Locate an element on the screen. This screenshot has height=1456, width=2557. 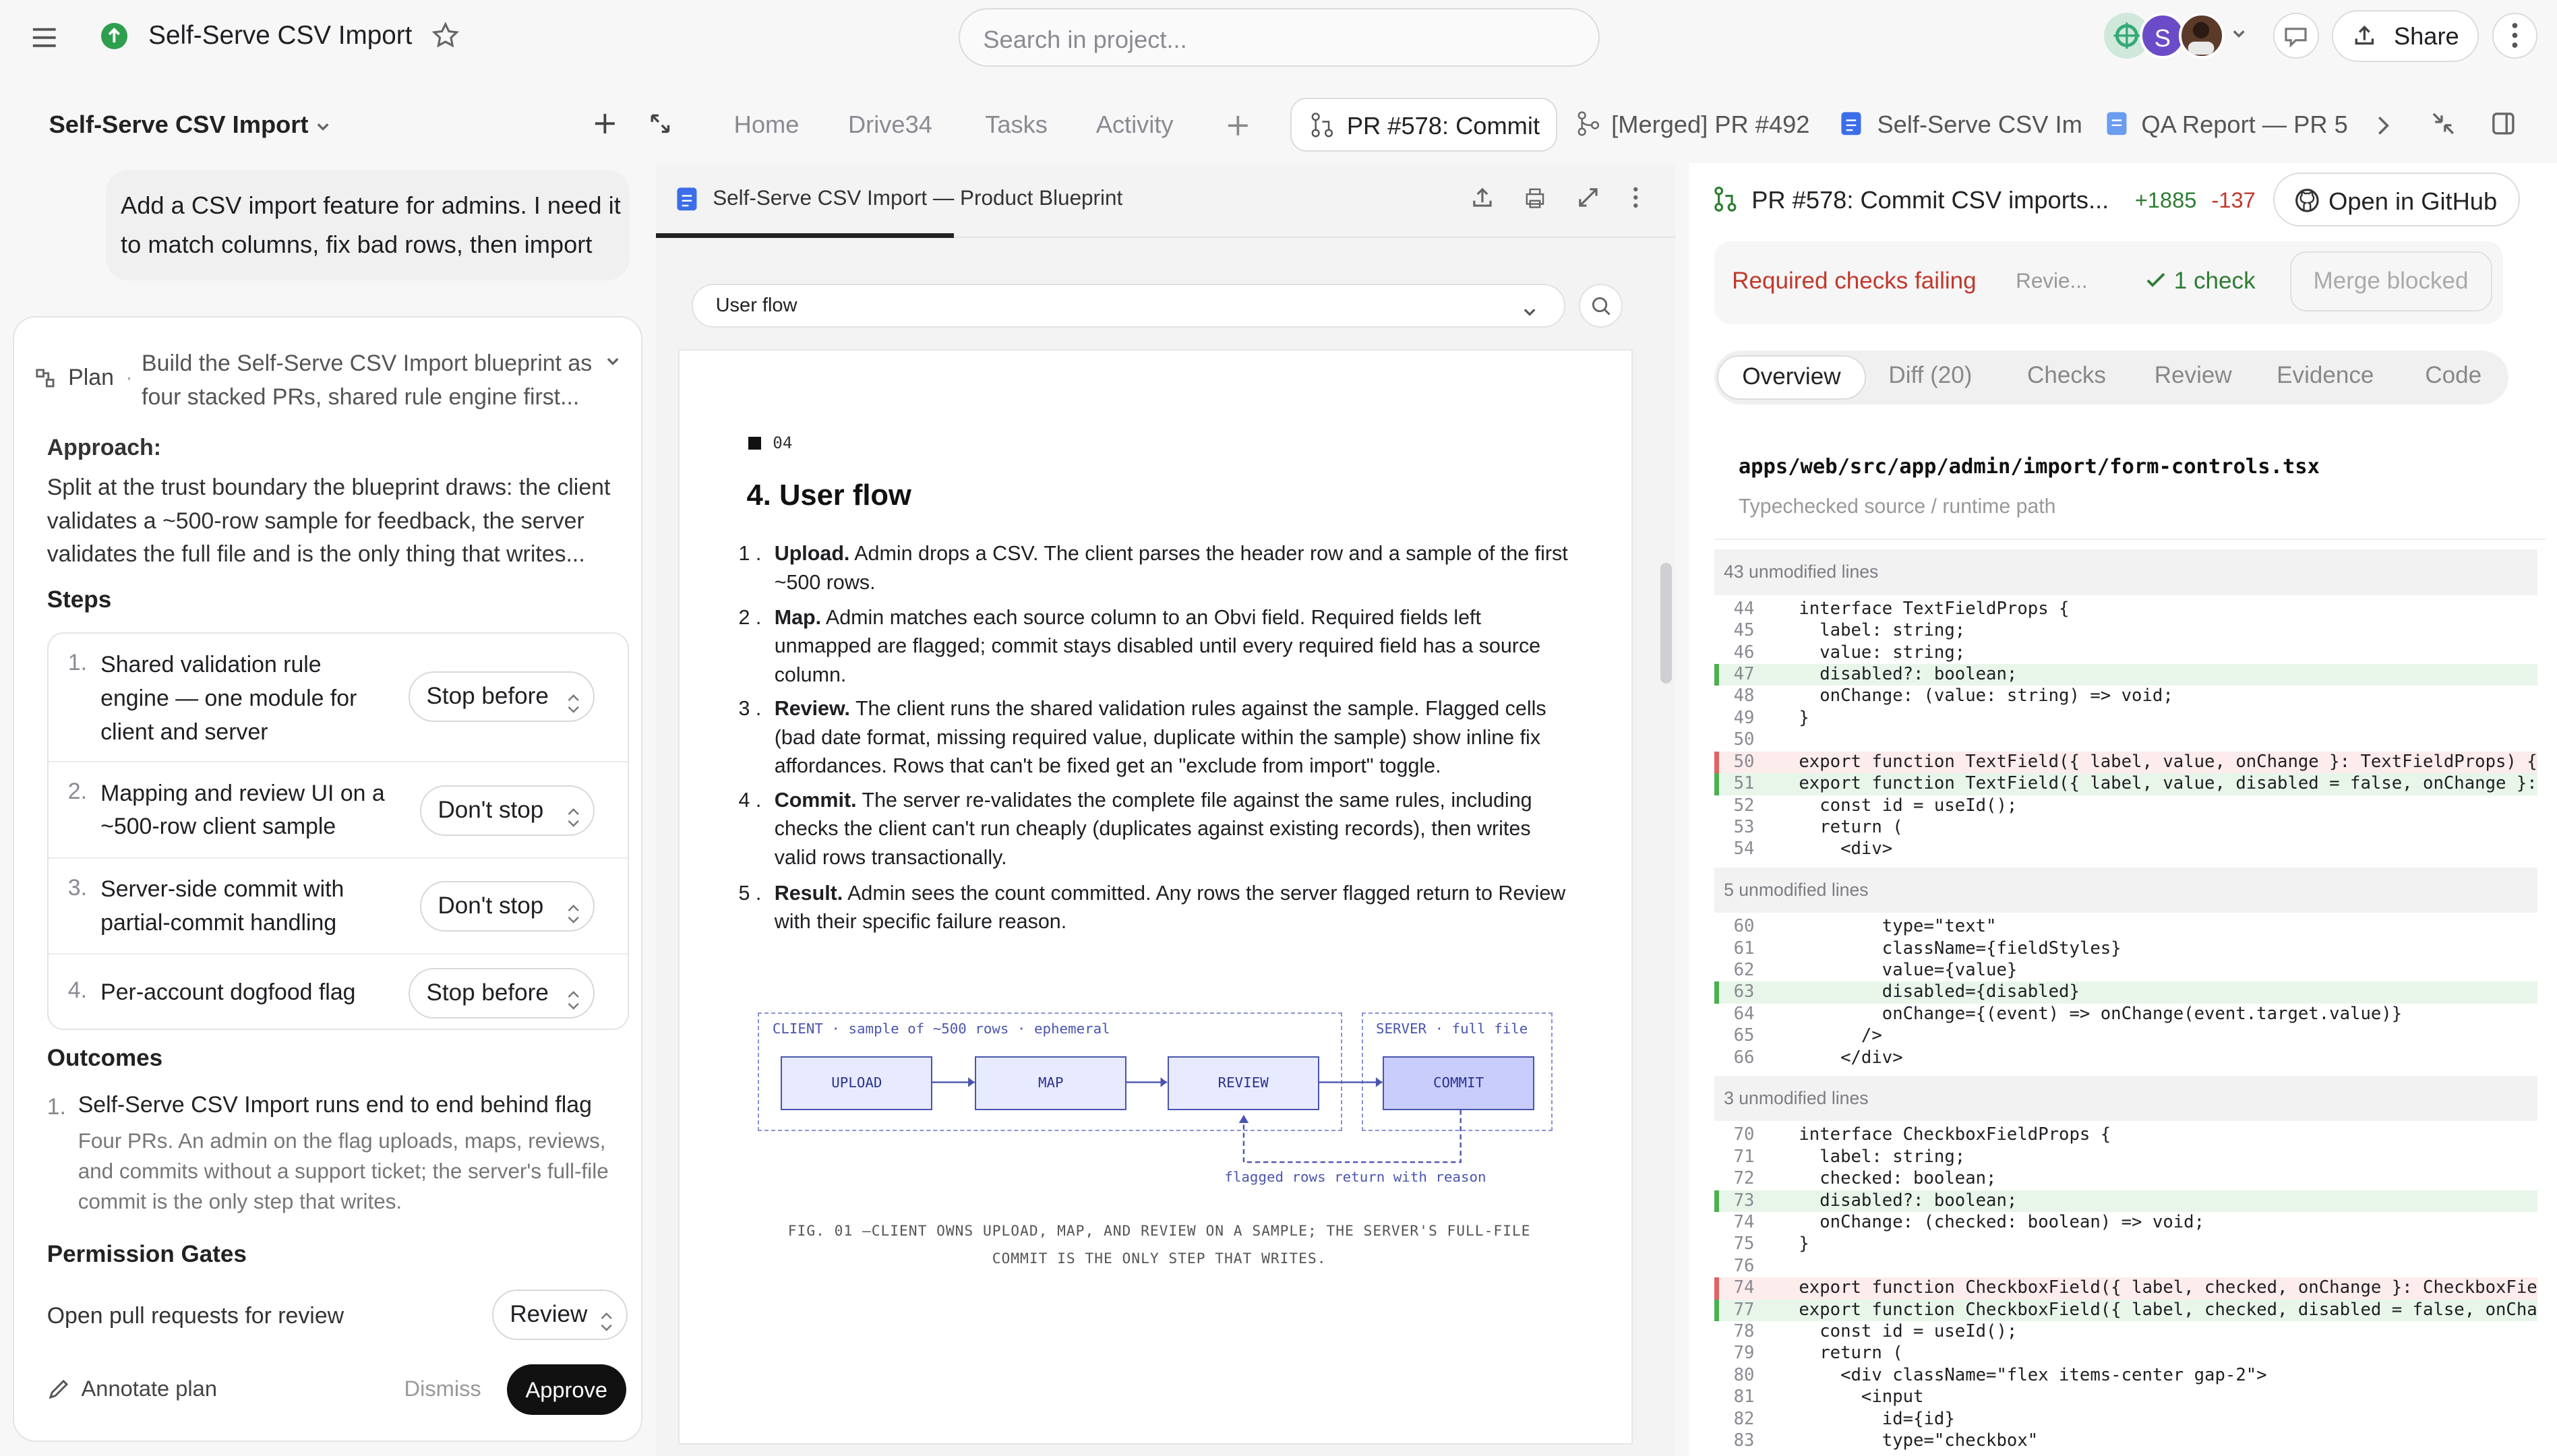
code-line: 72 checked: boolean; is located at coordinates (1865, 1178).